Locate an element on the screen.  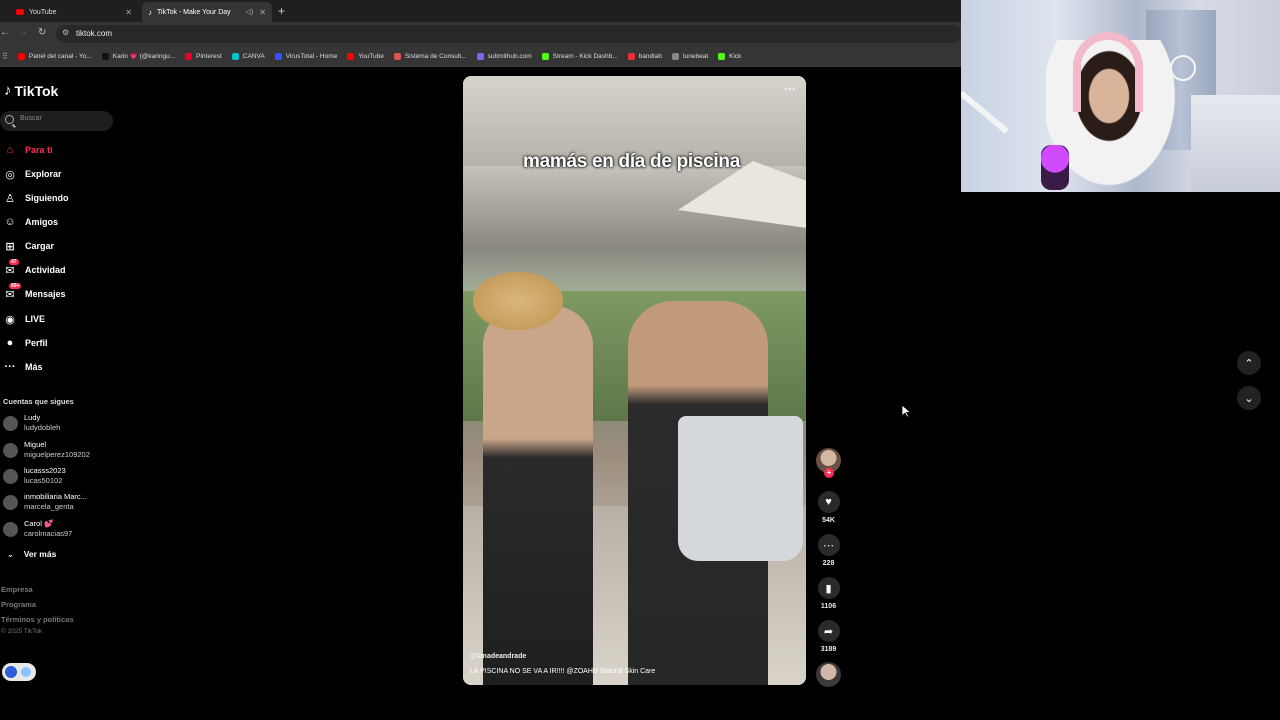
extension-toggle is located at coordinates (19, 672).